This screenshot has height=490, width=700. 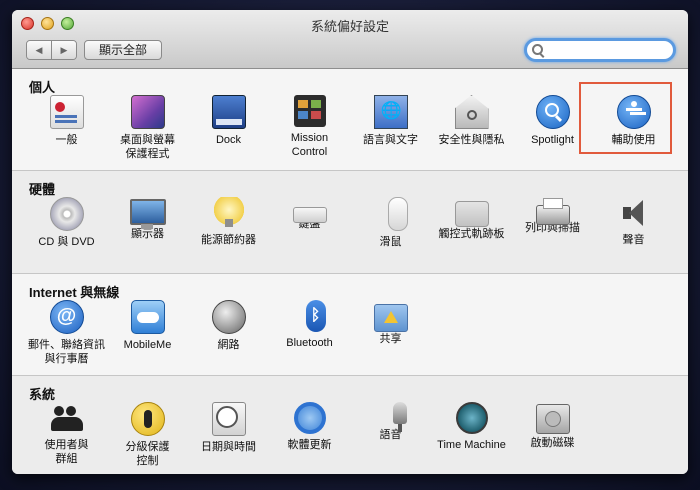 What do you see at coordinates (471, 418) in the screenshot?
I see `time-machine-icon` at bounding box center [471, 418].